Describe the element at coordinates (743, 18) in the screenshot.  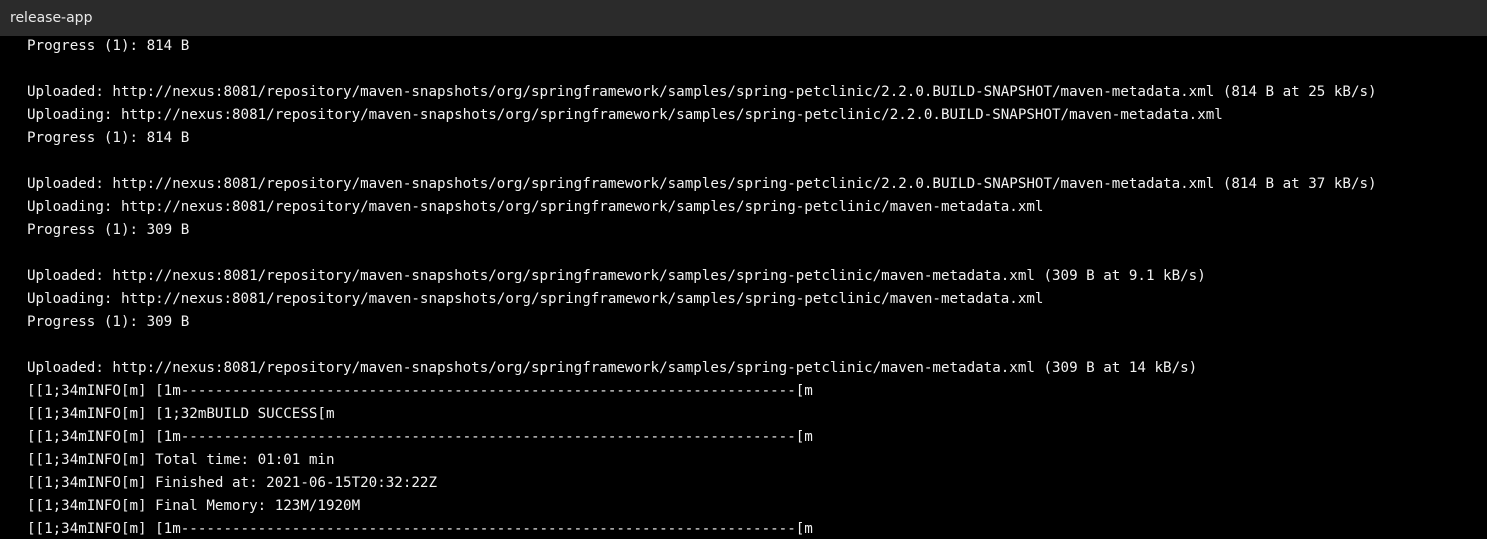
I see `title-bar: release-app` at that location.